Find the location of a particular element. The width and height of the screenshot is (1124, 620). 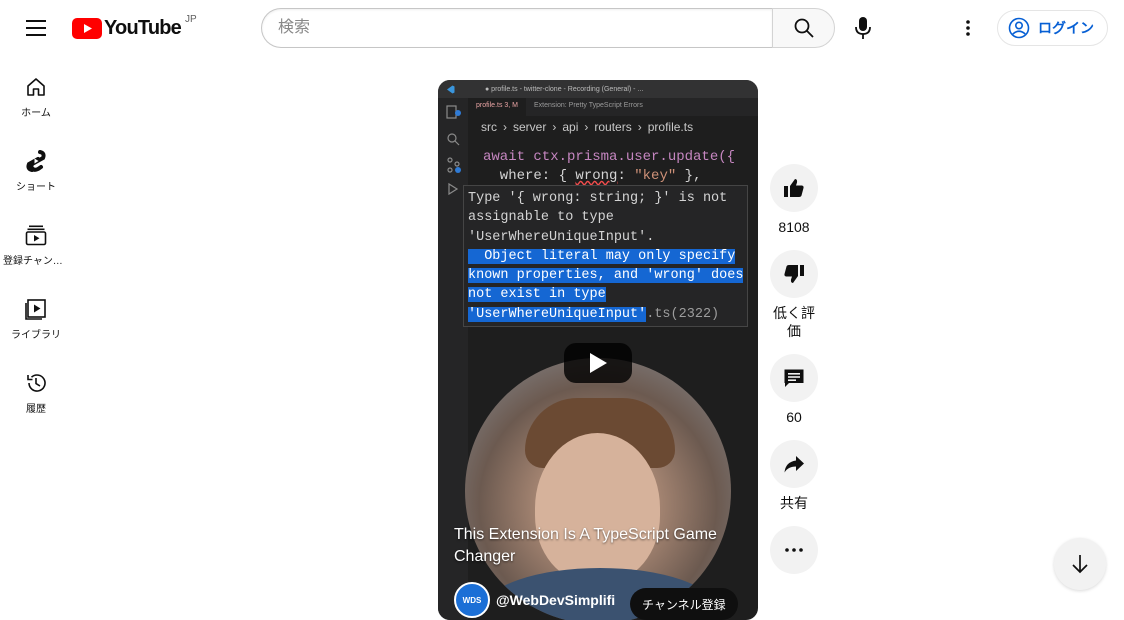

guide-item-subscriptions: 登録チャンネル is located at coordinates (36, 241).